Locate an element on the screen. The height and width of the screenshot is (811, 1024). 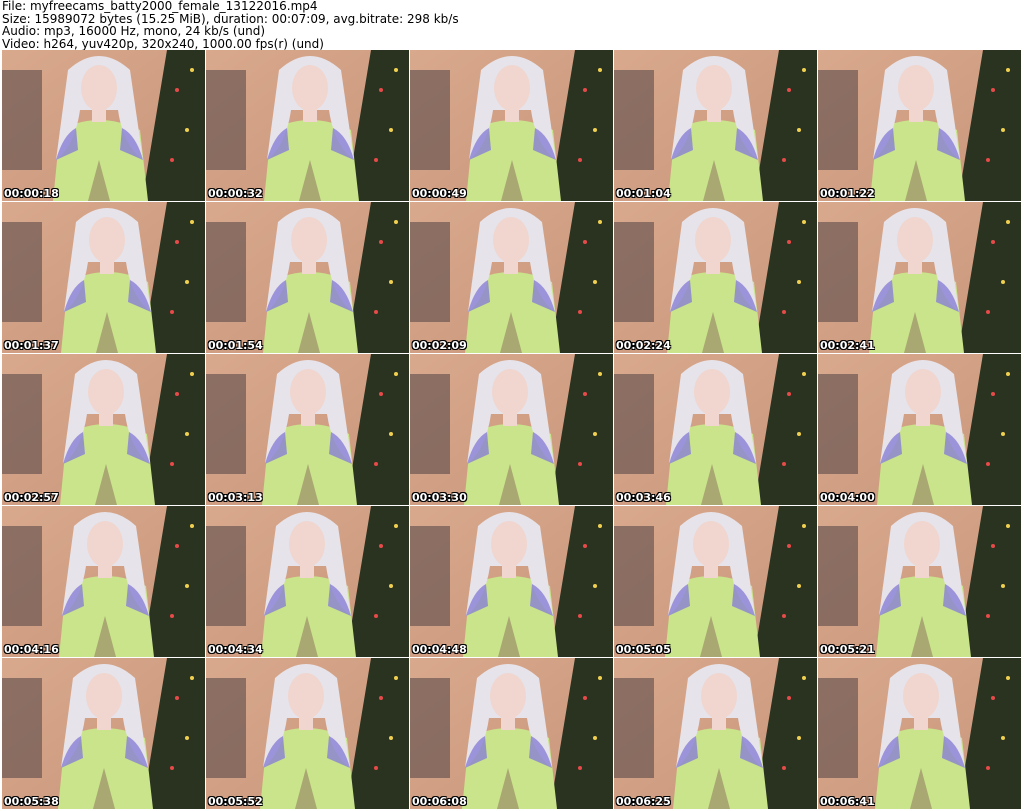
timestamp-label: 00:04:00 is located at coordinates (847, 497).